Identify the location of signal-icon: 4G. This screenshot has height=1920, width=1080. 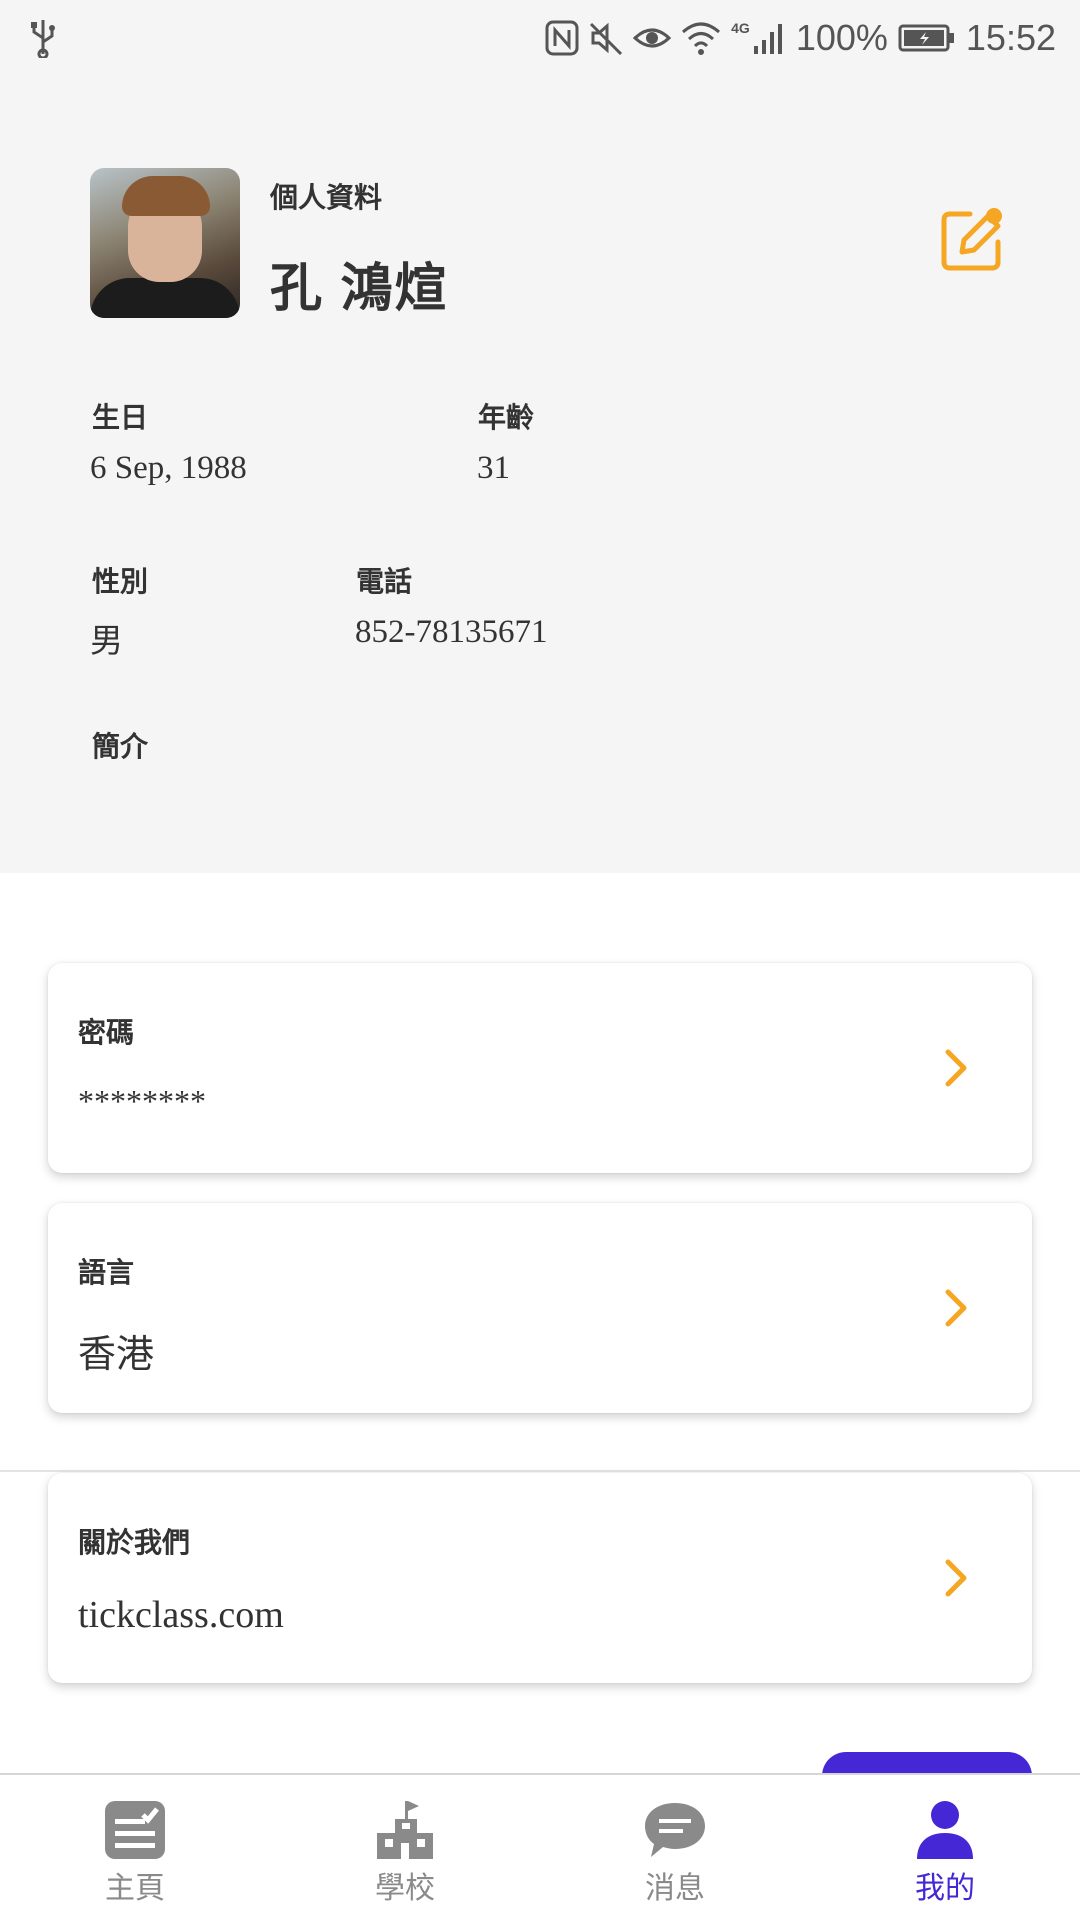
(758, 38).